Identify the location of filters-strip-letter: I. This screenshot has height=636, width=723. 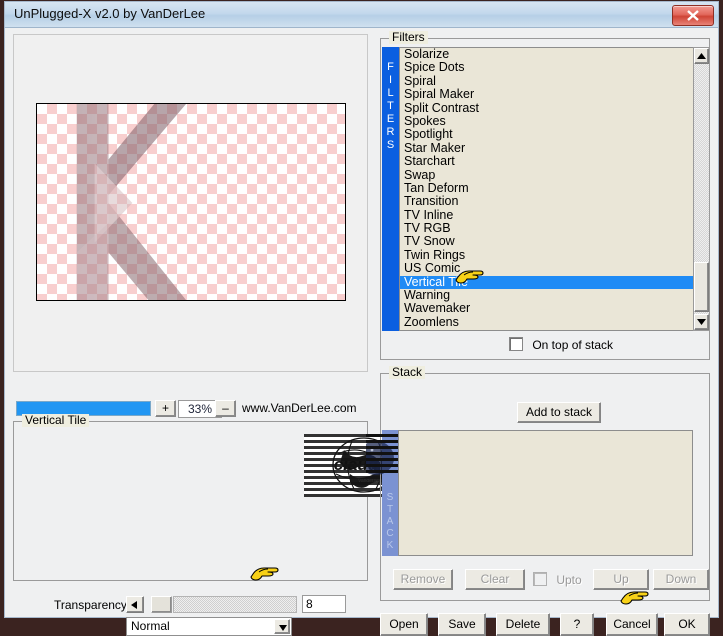
(390, 80).